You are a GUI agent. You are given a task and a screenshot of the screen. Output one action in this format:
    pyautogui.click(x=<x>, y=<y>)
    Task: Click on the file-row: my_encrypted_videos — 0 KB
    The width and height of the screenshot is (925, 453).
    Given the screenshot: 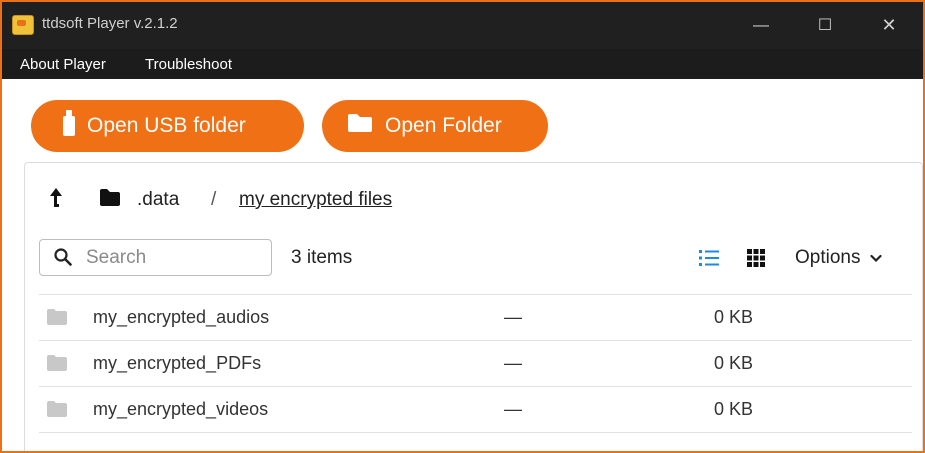 What is the action you would take?
    pyautogui.click(x=475, y=409)
    